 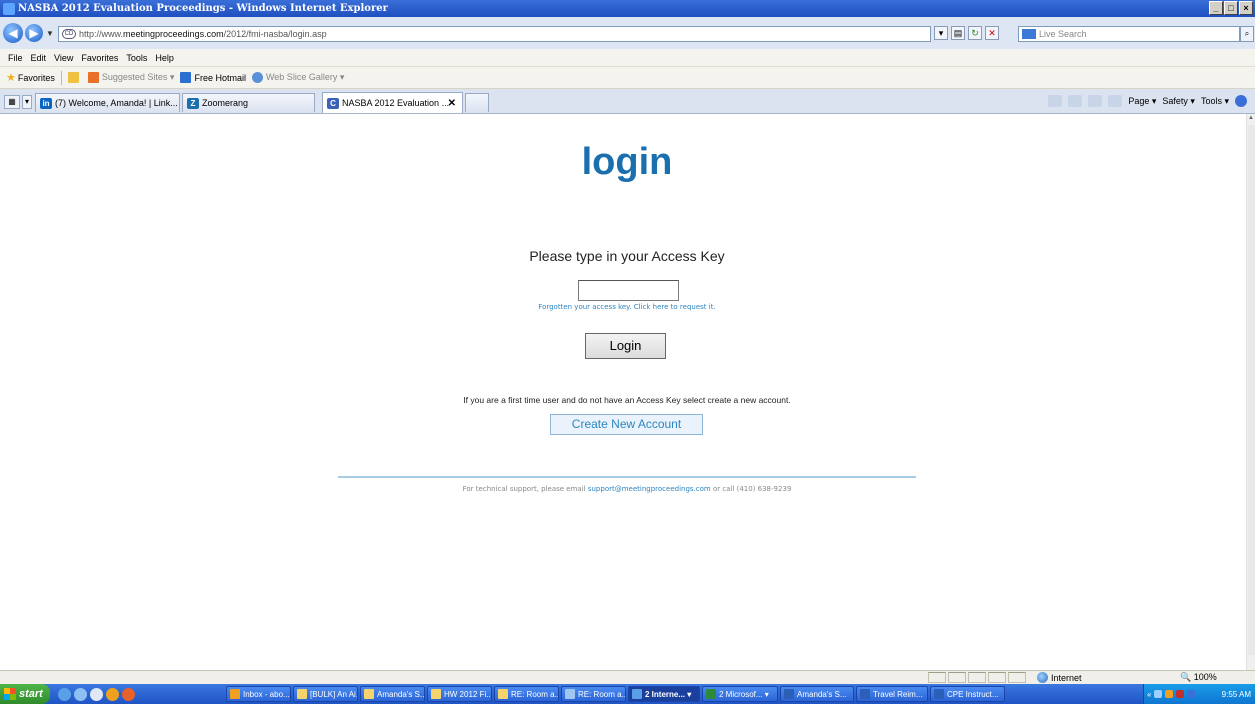 I want to click on network-icon, so click(x=1158, y=694).